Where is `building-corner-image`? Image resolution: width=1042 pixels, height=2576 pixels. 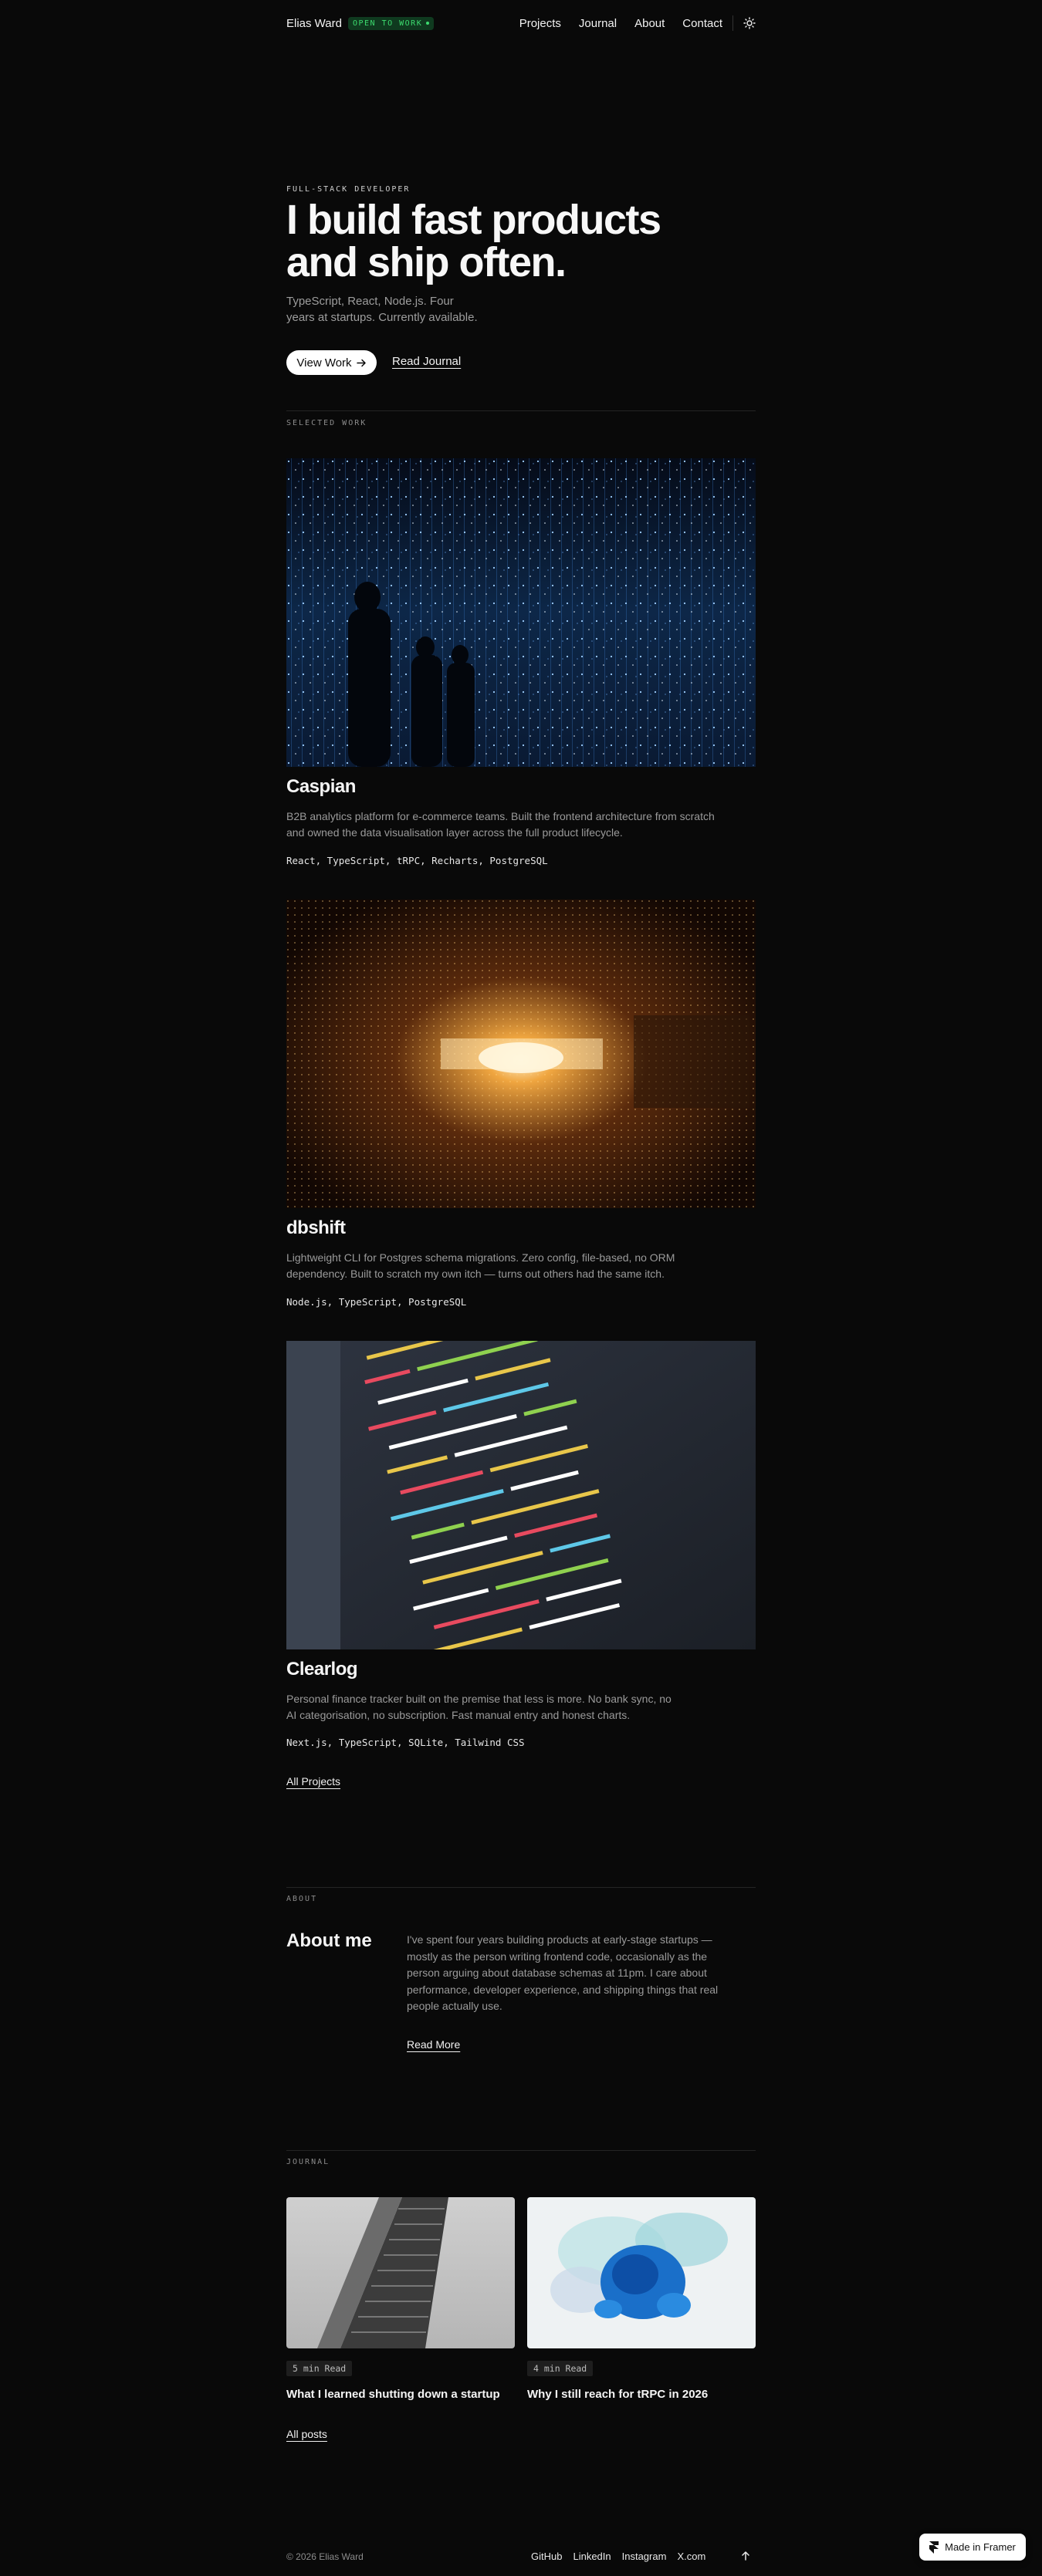 building-corner-image is located at coordinates (400, 2272).